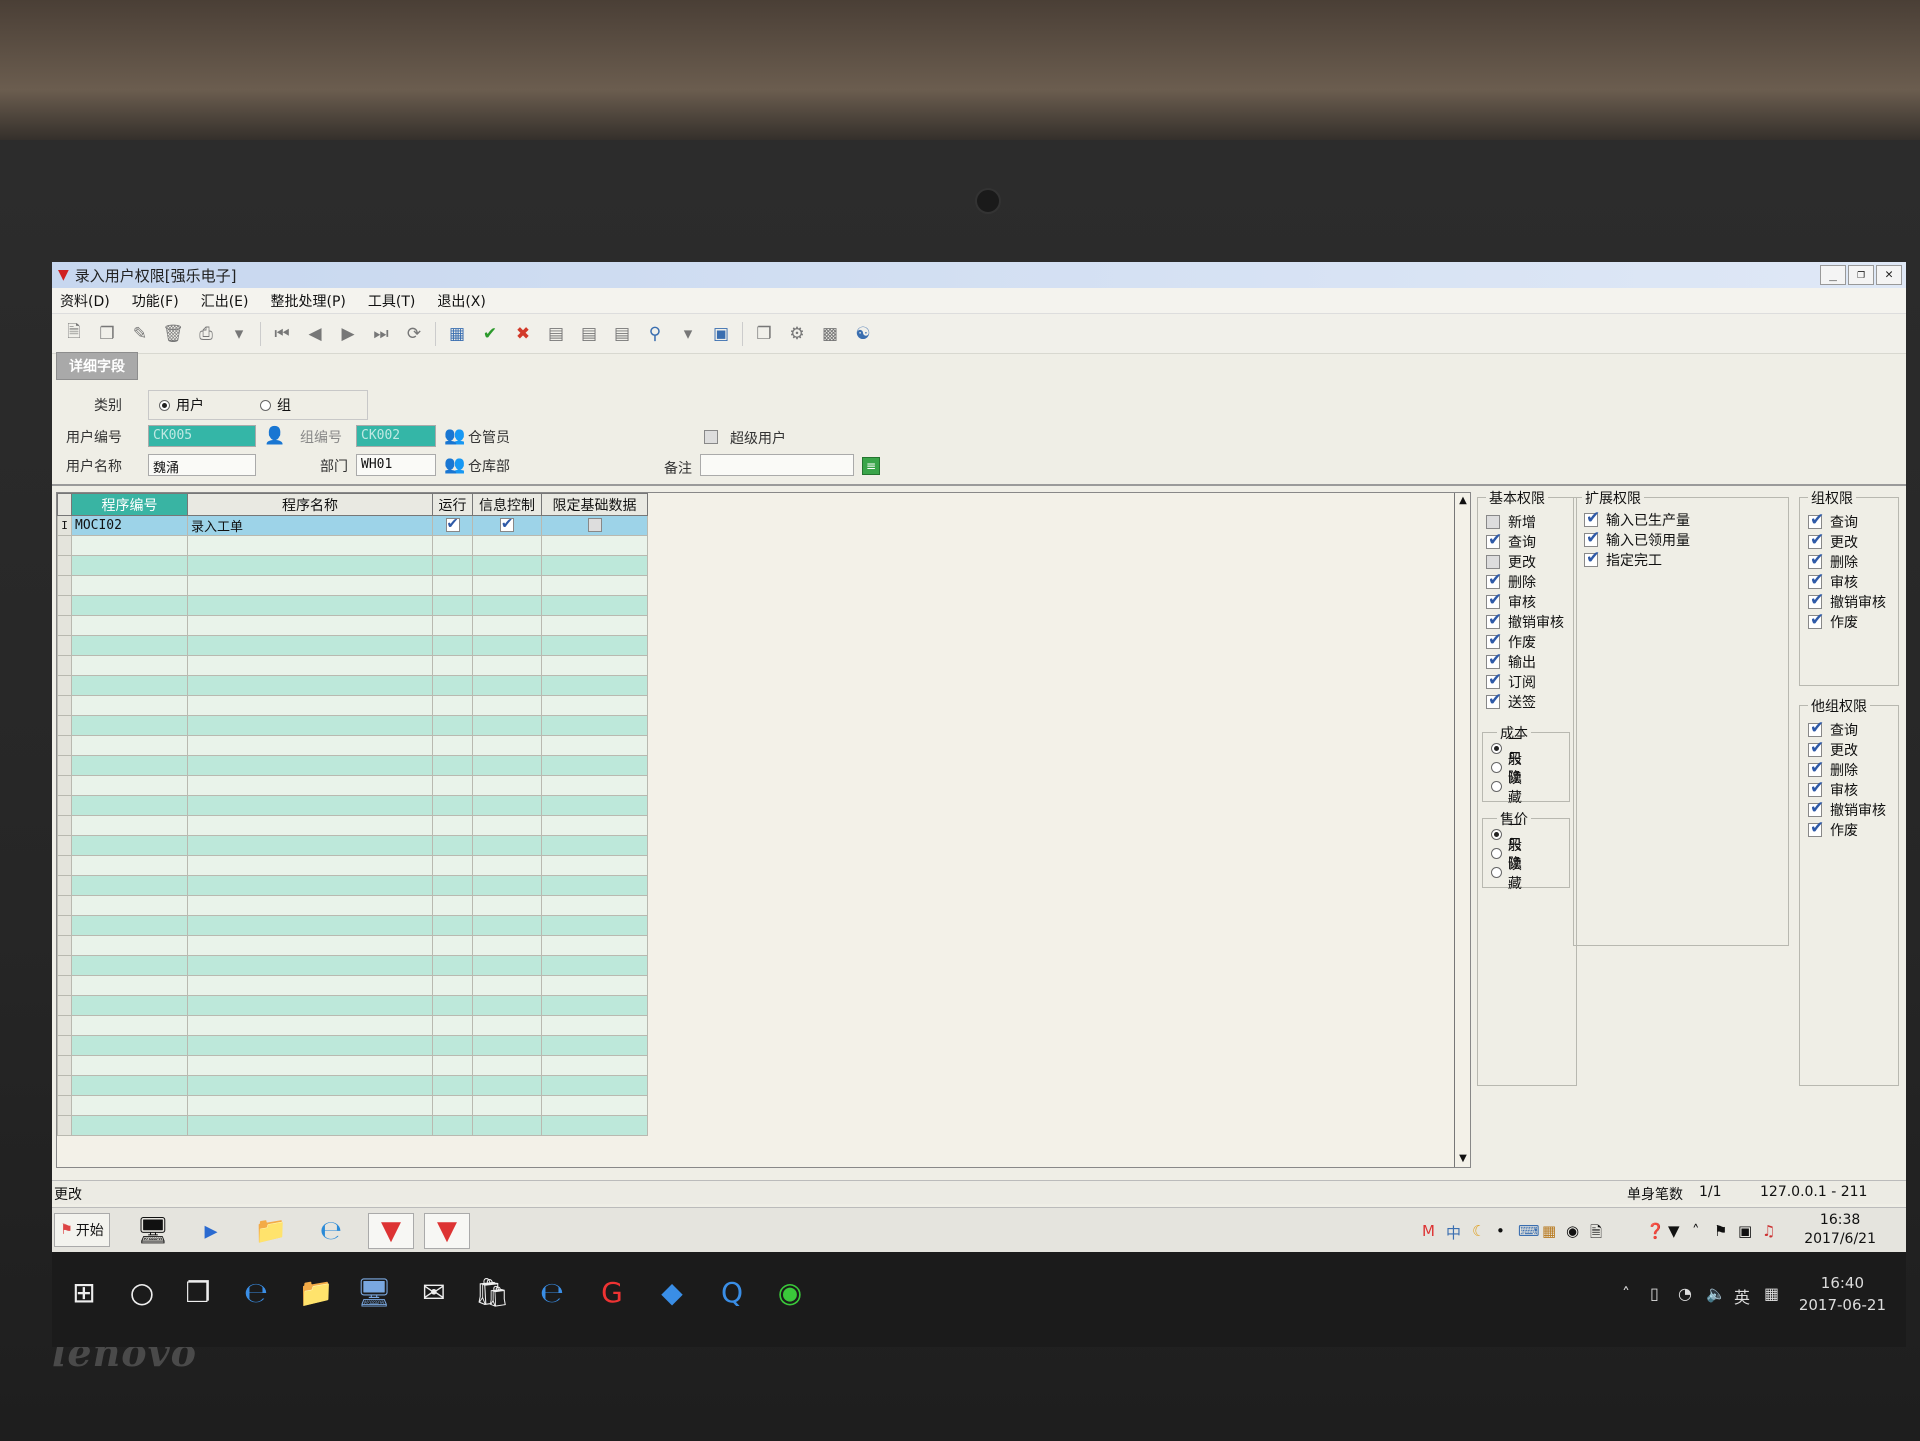 This screenshot has width=1920, height=1441. I want to click on basic-perm-item: 更改, so click(1525, 562).